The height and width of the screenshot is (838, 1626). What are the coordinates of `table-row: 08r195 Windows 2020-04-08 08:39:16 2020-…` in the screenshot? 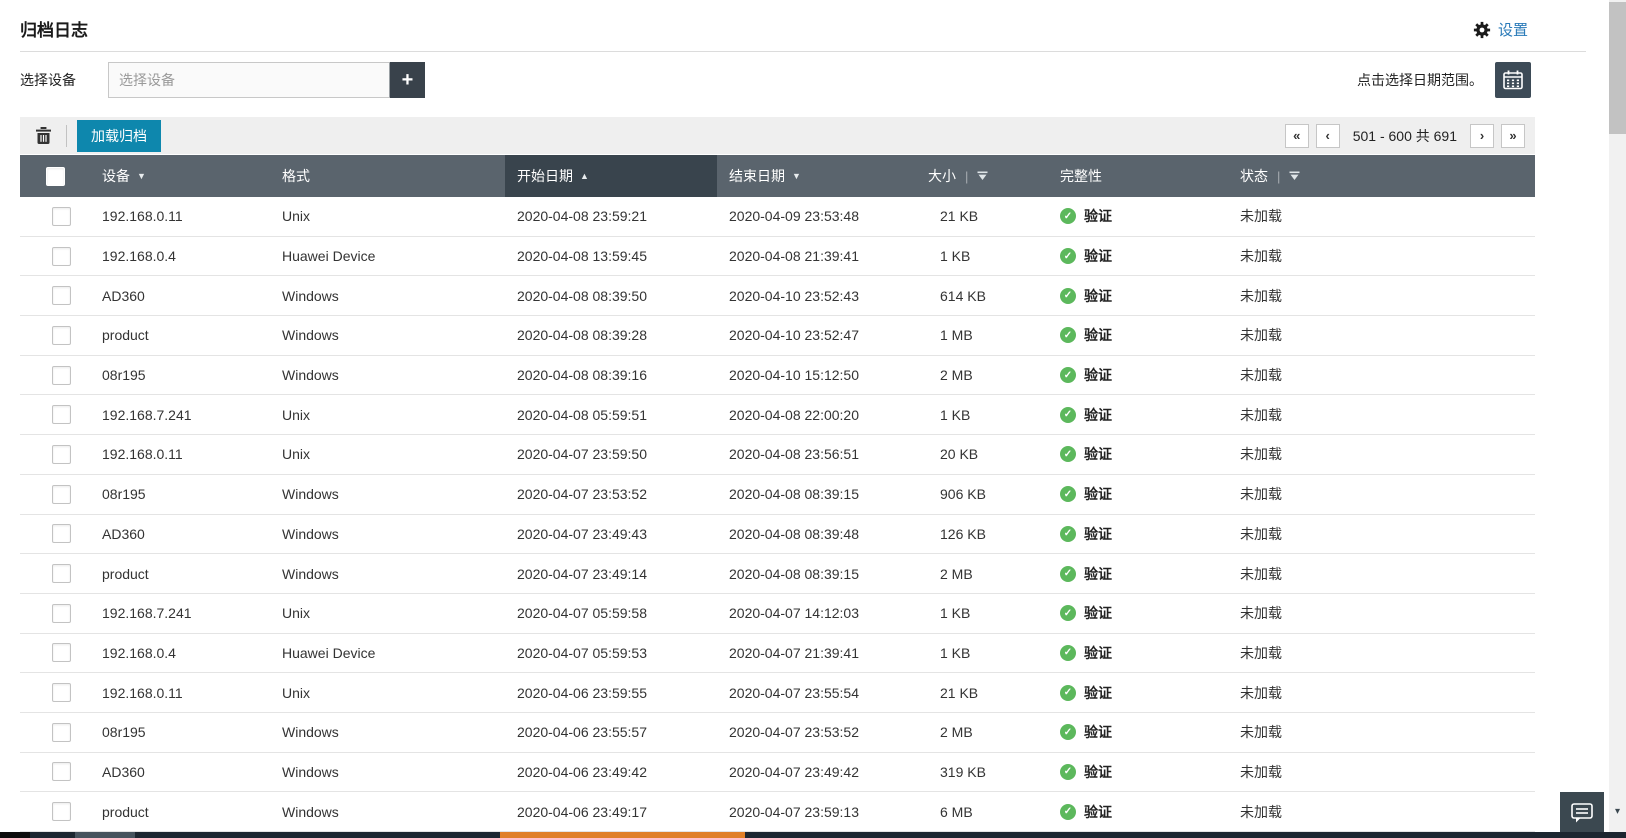 It's located at (777, 375).